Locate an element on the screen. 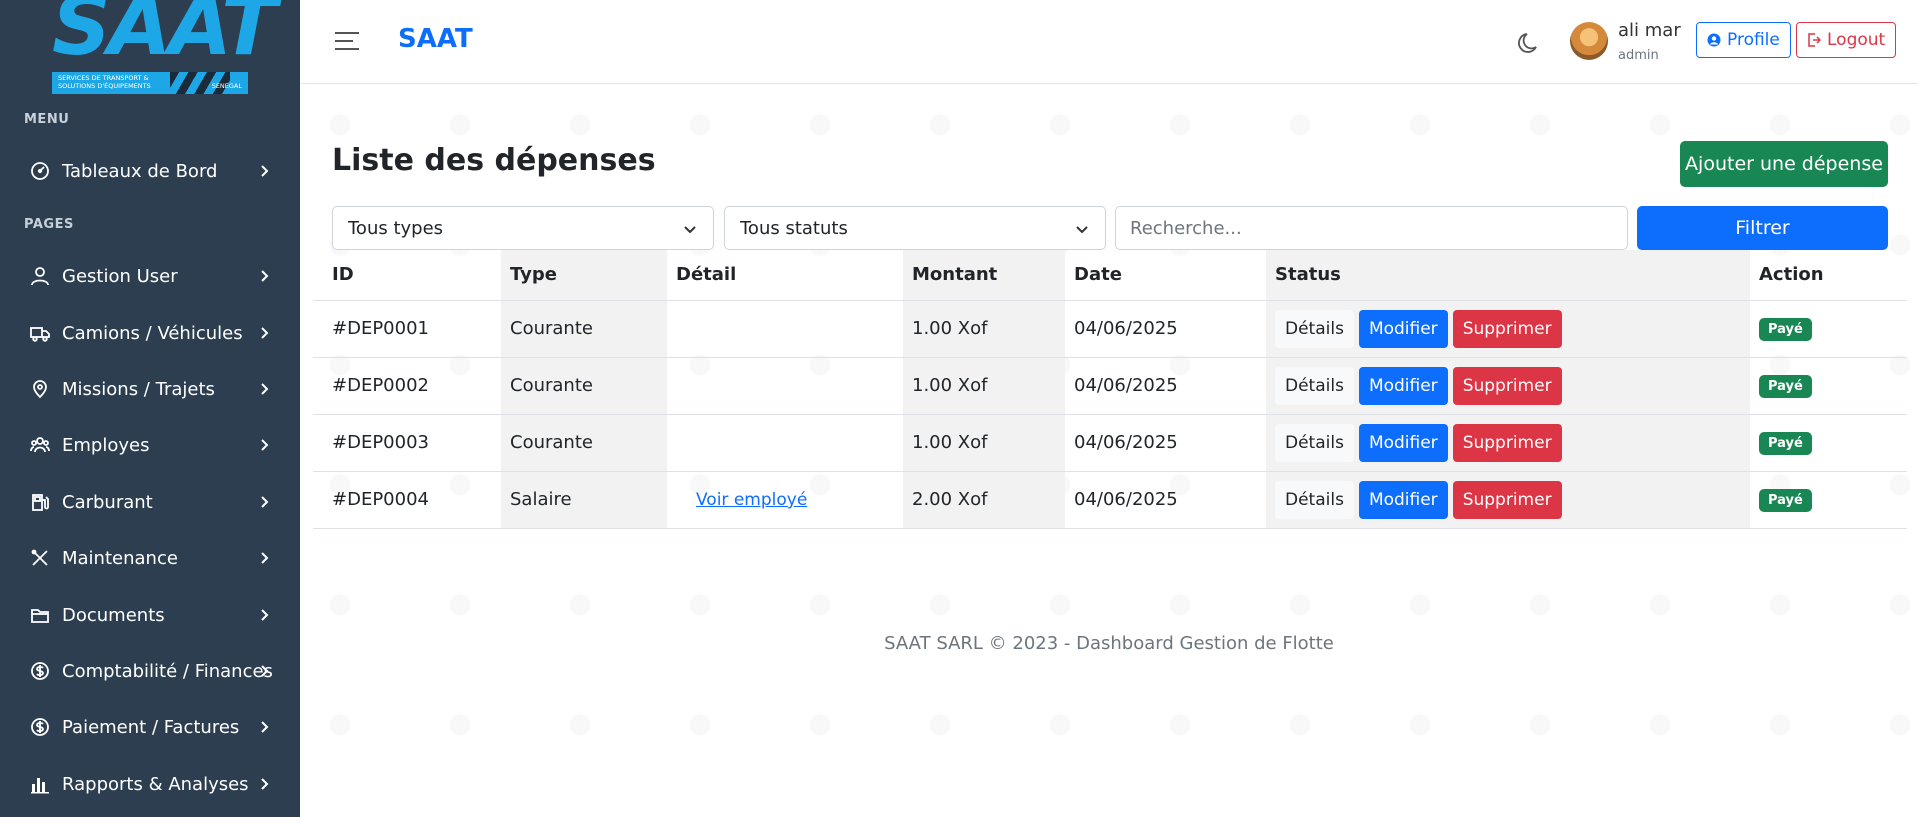 This screenshot has width=1918, height=817. filter-button: Filtrer is located at coordinates (1762, 228).